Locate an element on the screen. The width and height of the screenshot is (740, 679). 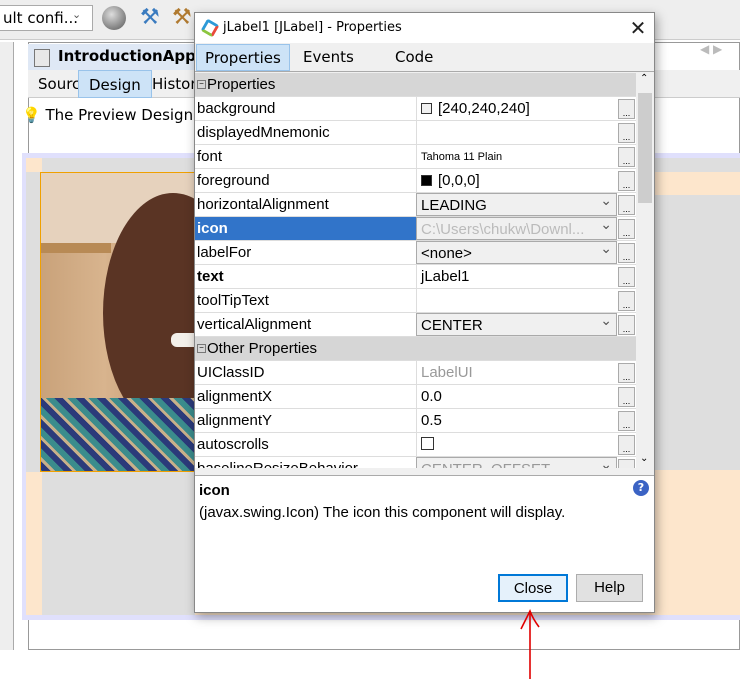
property-value: 0.0 is located at coordinates (516, 396).